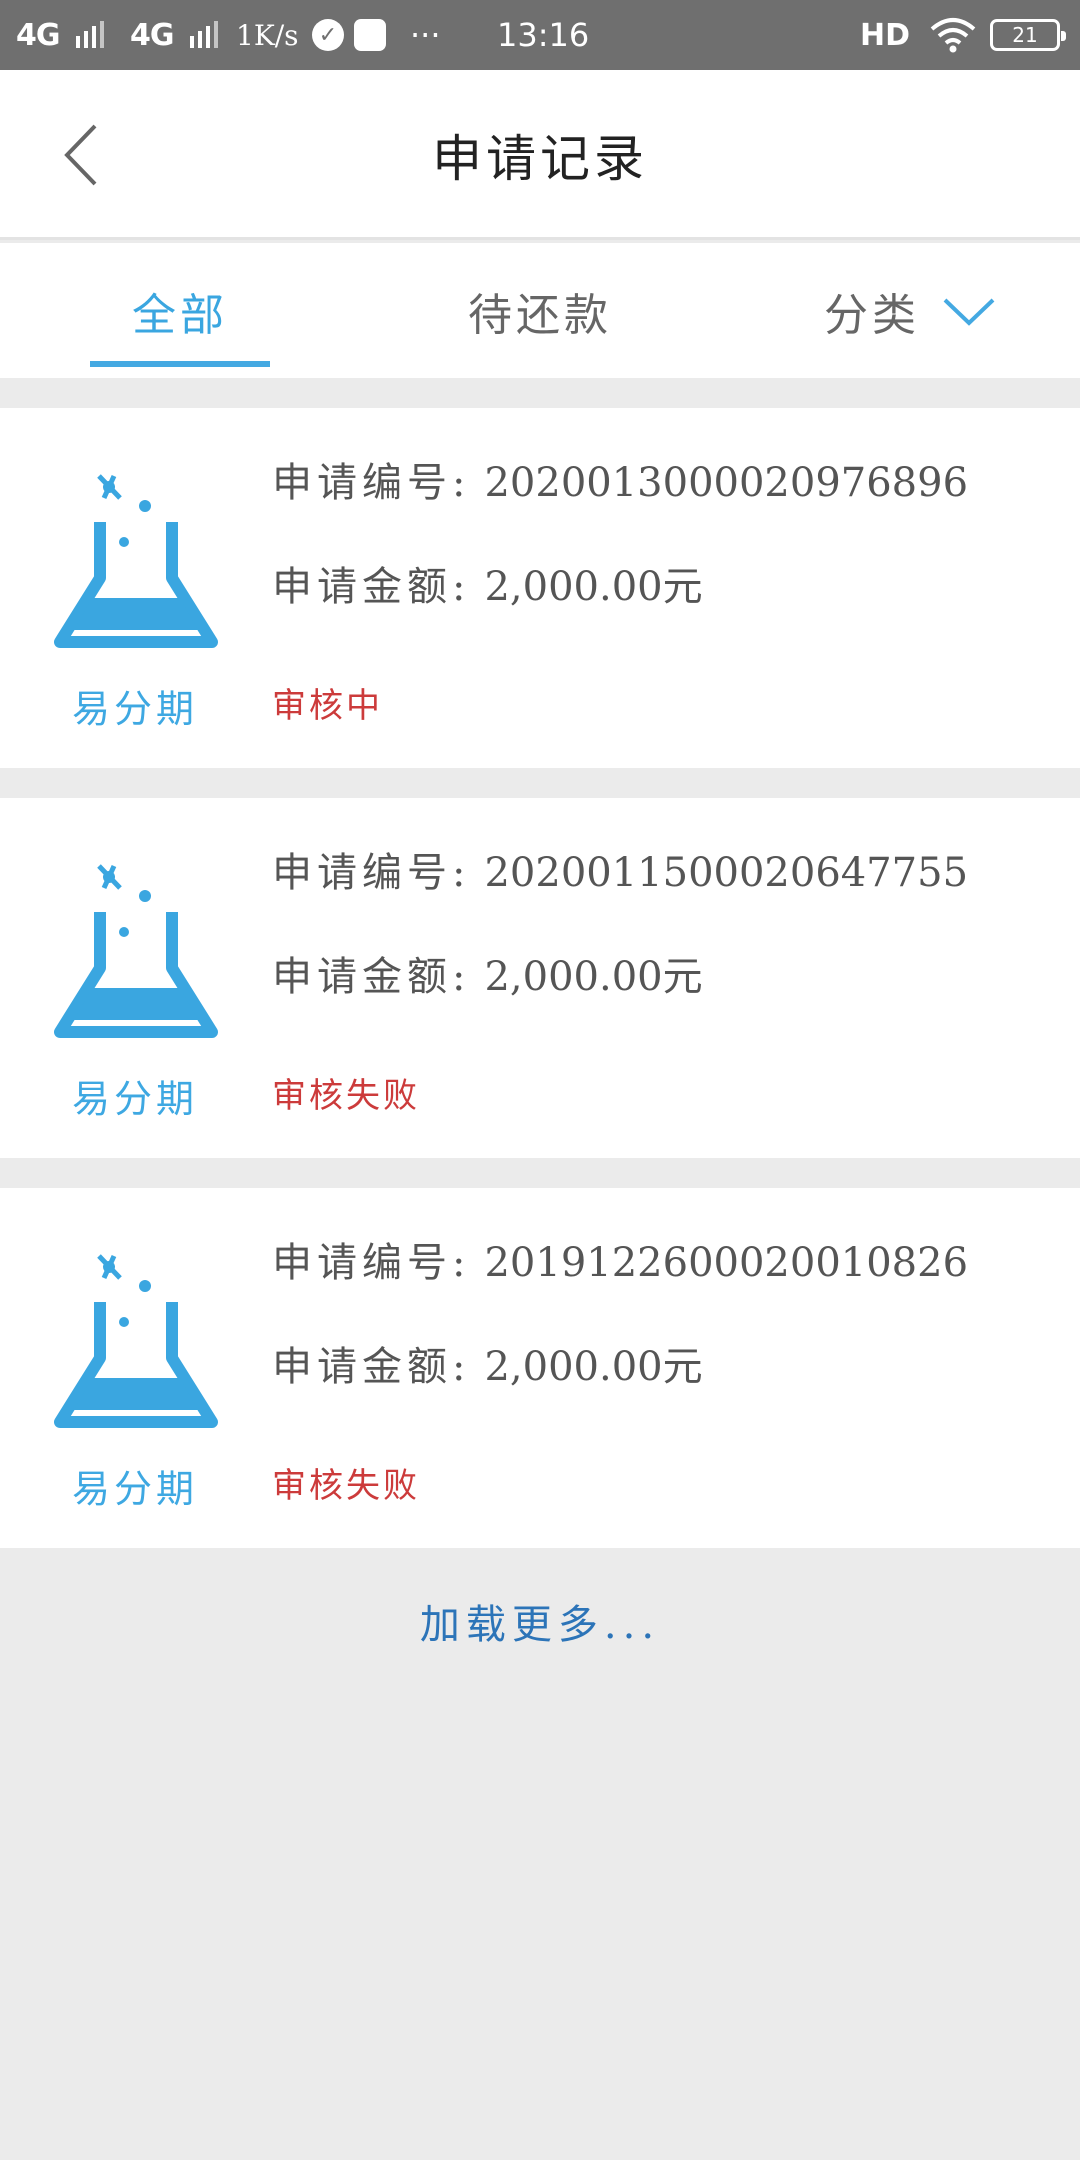 The image size is (1080, 2160). I want to click on status-bar: 4G 4G 1K/s ✓ ··· 13:16 HD 21, so click(540, 35).